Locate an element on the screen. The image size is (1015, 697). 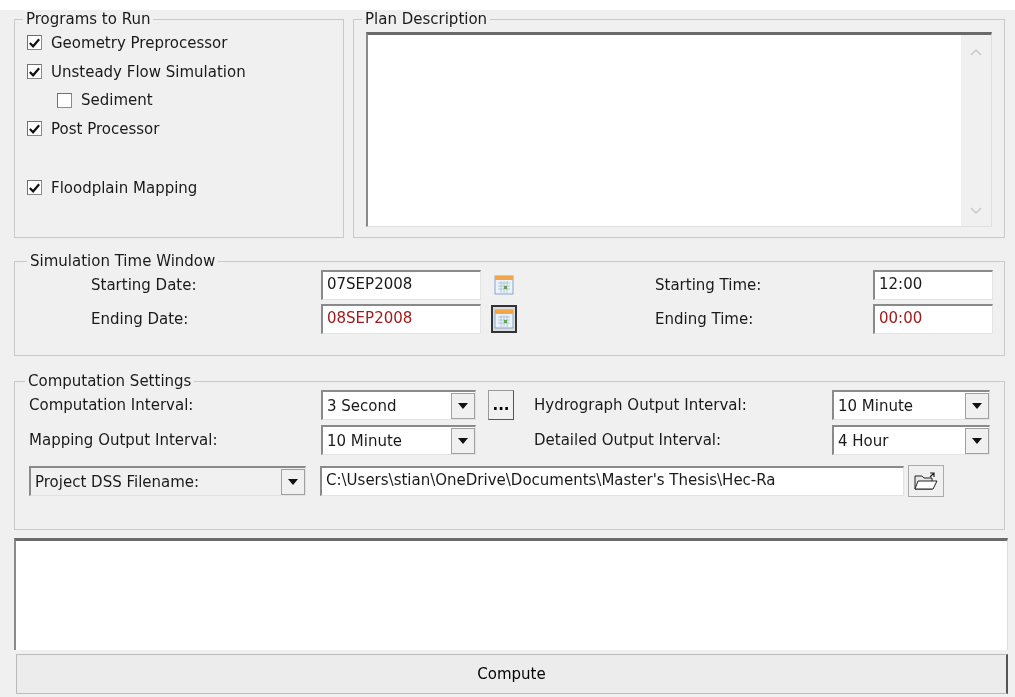
date-label: Ending Date: is located at coordinates (140, 319).